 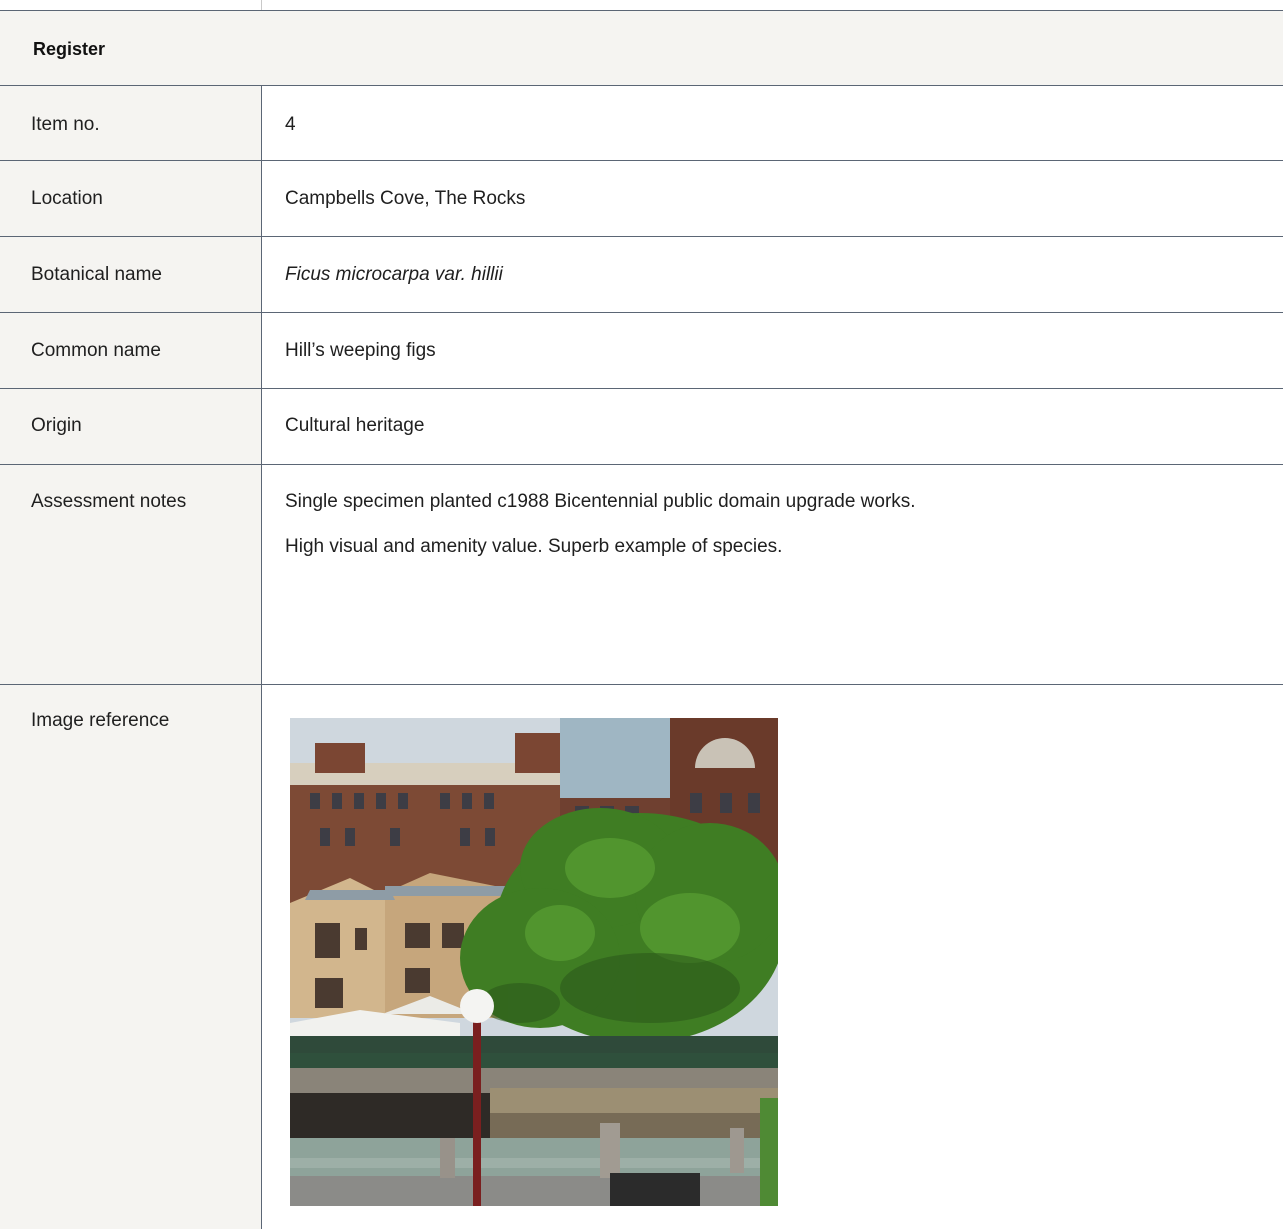 What do you see at coordinates (100, 720) in the screenshot?
I see `image-reference-label: Image reference` at bounding box center [100, 720].